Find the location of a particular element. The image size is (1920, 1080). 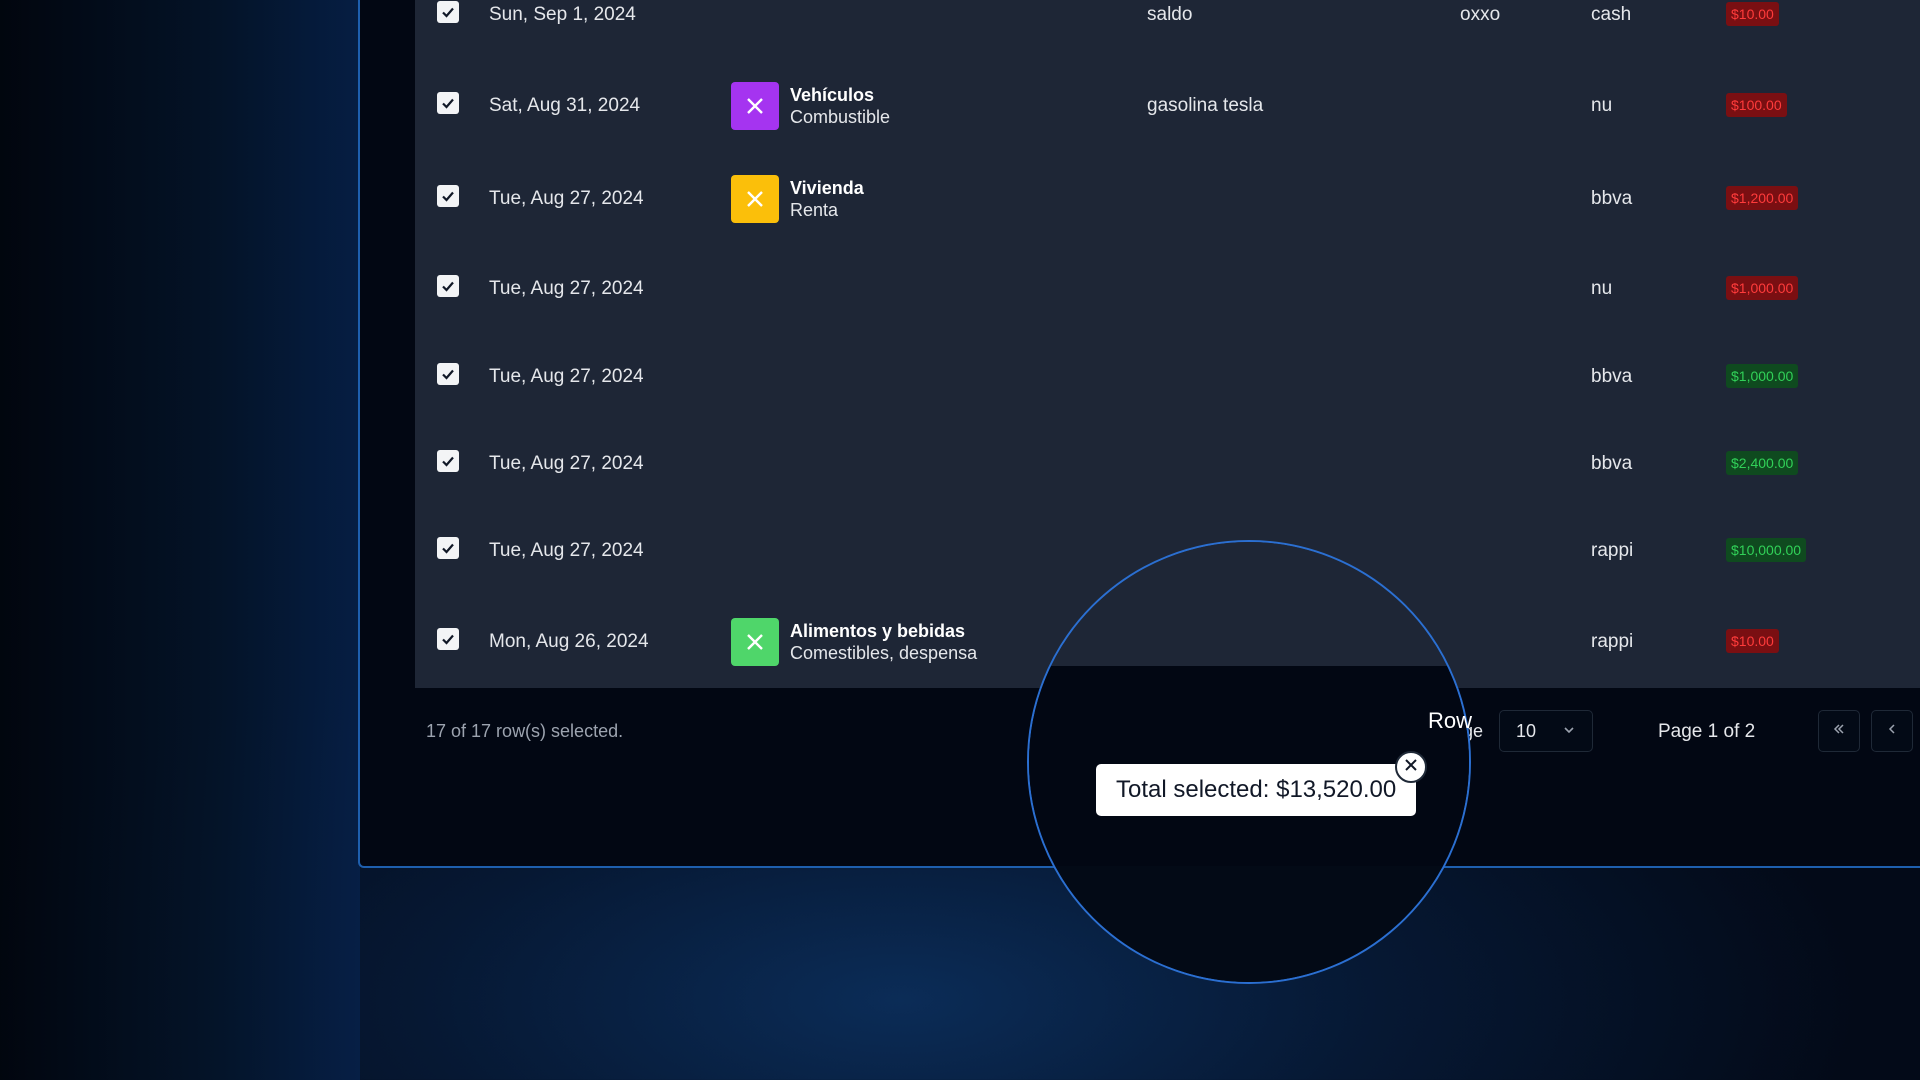

row-date: Sat, Aug 31, 2024 is located at coordinates (565, 105).